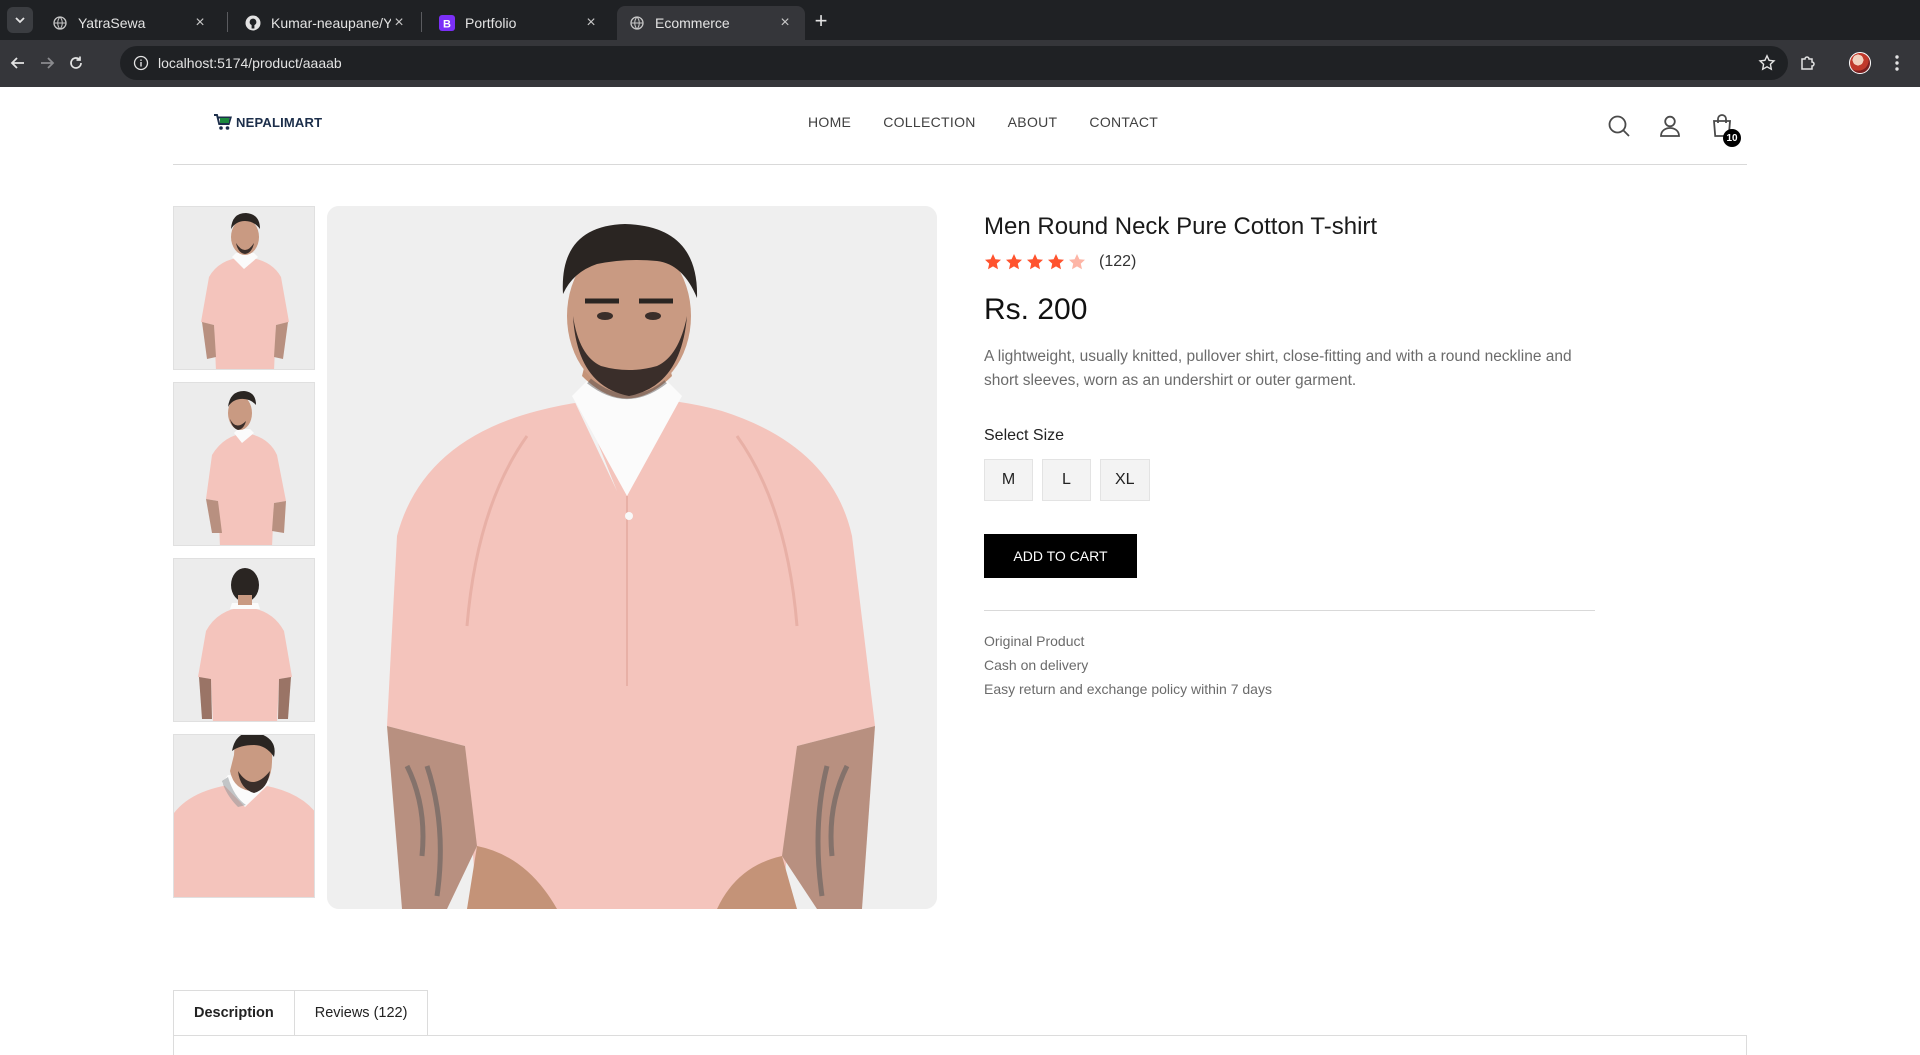 The height and width of the screenshot is (1055, 1920). Describe the element at coordinates (331, 23) in the screenshot. I see `tab-title: Kumar-neaupane/YatraS` at that location.